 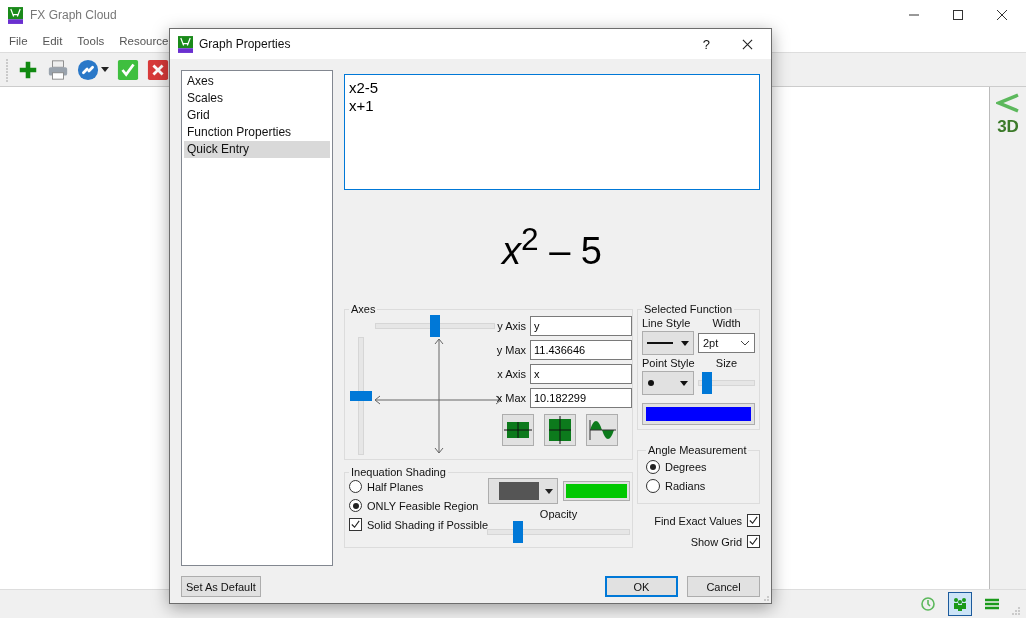 I want to click on line-style-dropdown, so click(x=668, y=343).